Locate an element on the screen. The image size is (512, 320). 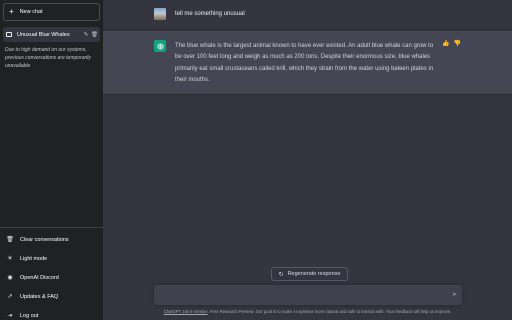
send-icon: ➤ is located at coordinates (454, 294).